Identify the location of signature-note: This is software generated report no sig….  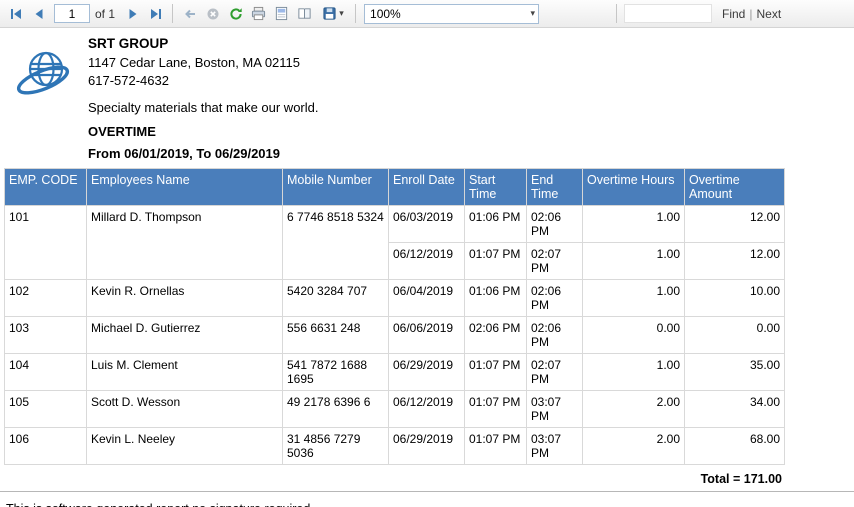
(430, 504).